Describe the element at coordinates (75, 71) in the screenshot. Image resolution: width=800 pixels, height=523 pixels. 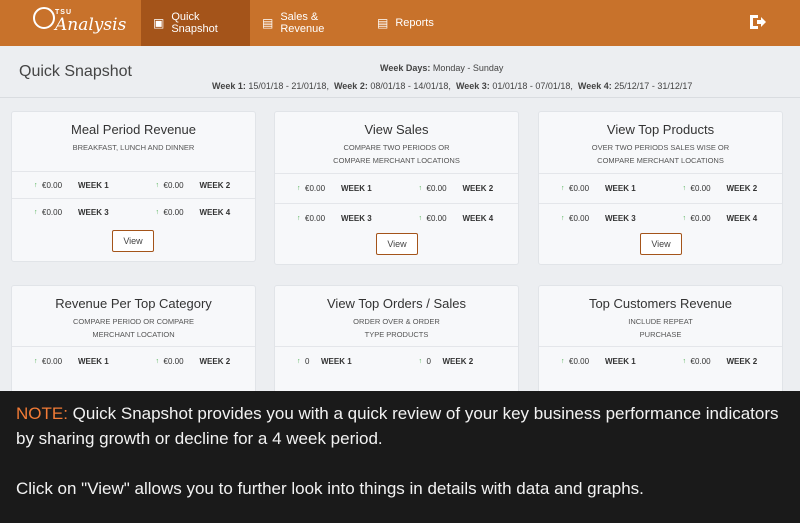
I see `page-title: Quick Snapshot` at that location.